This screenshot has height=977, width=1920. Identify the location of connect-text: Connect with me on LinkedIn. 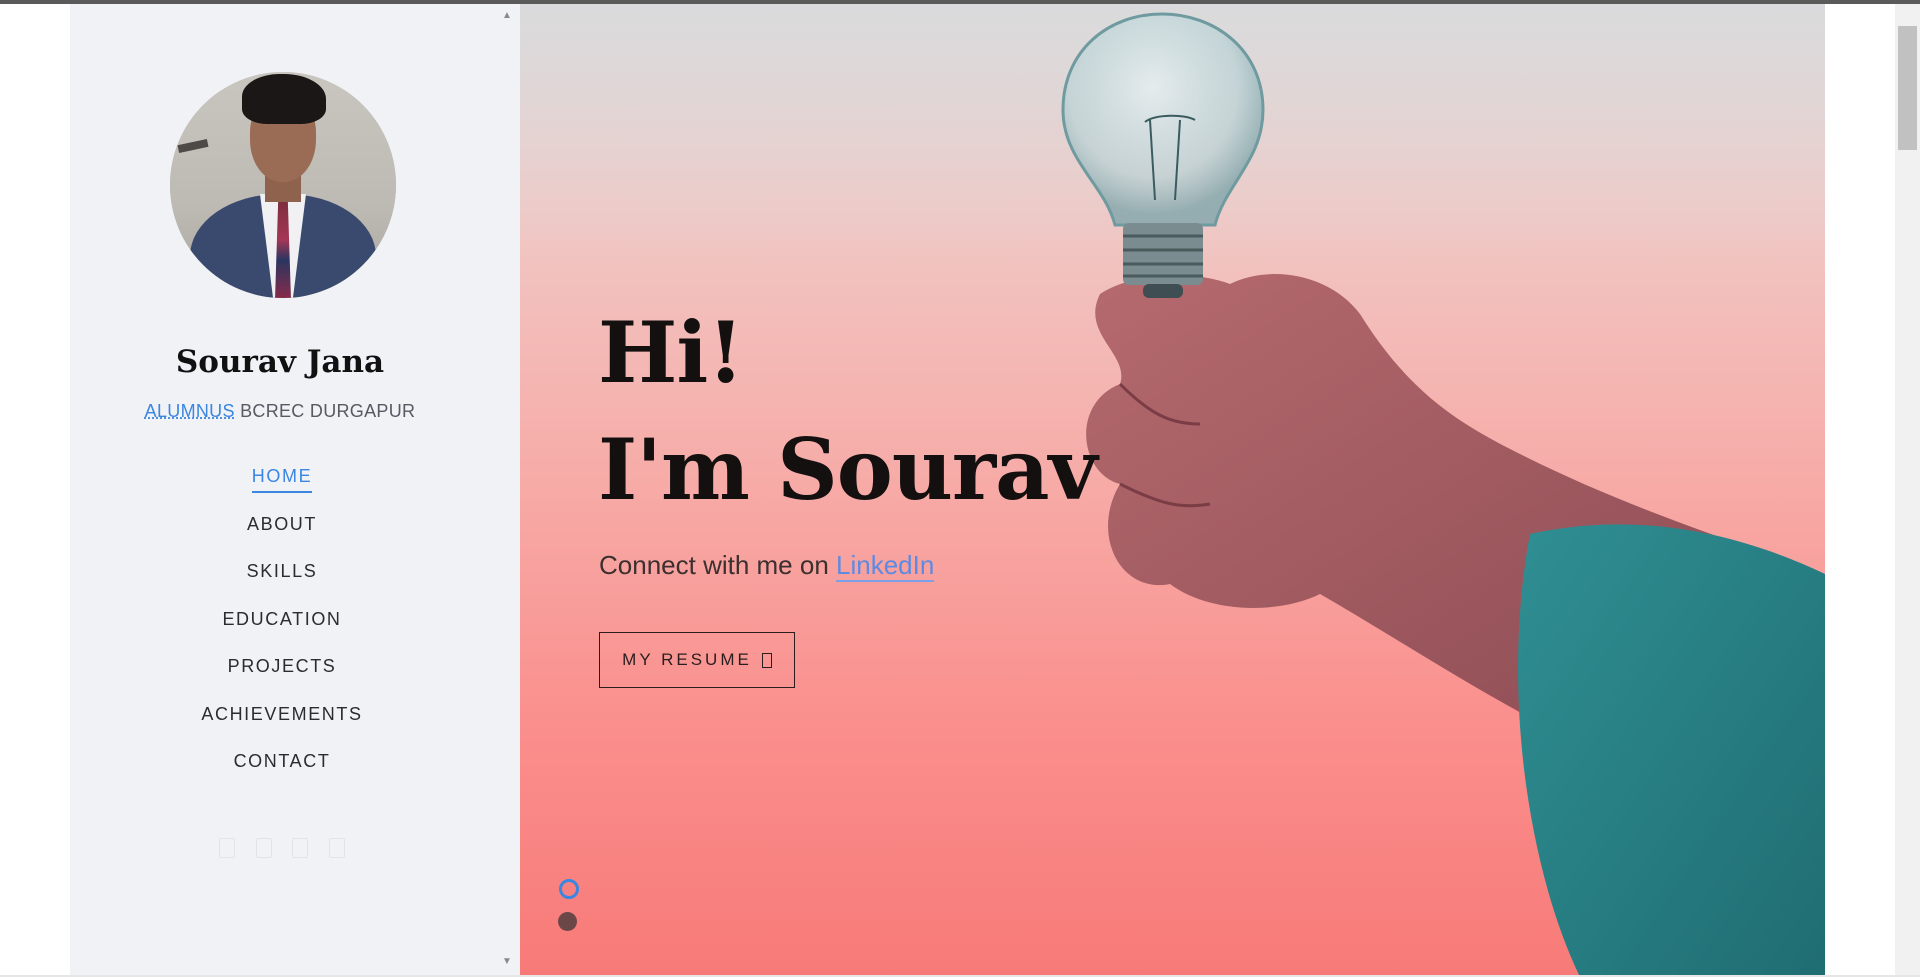
(767, 566).